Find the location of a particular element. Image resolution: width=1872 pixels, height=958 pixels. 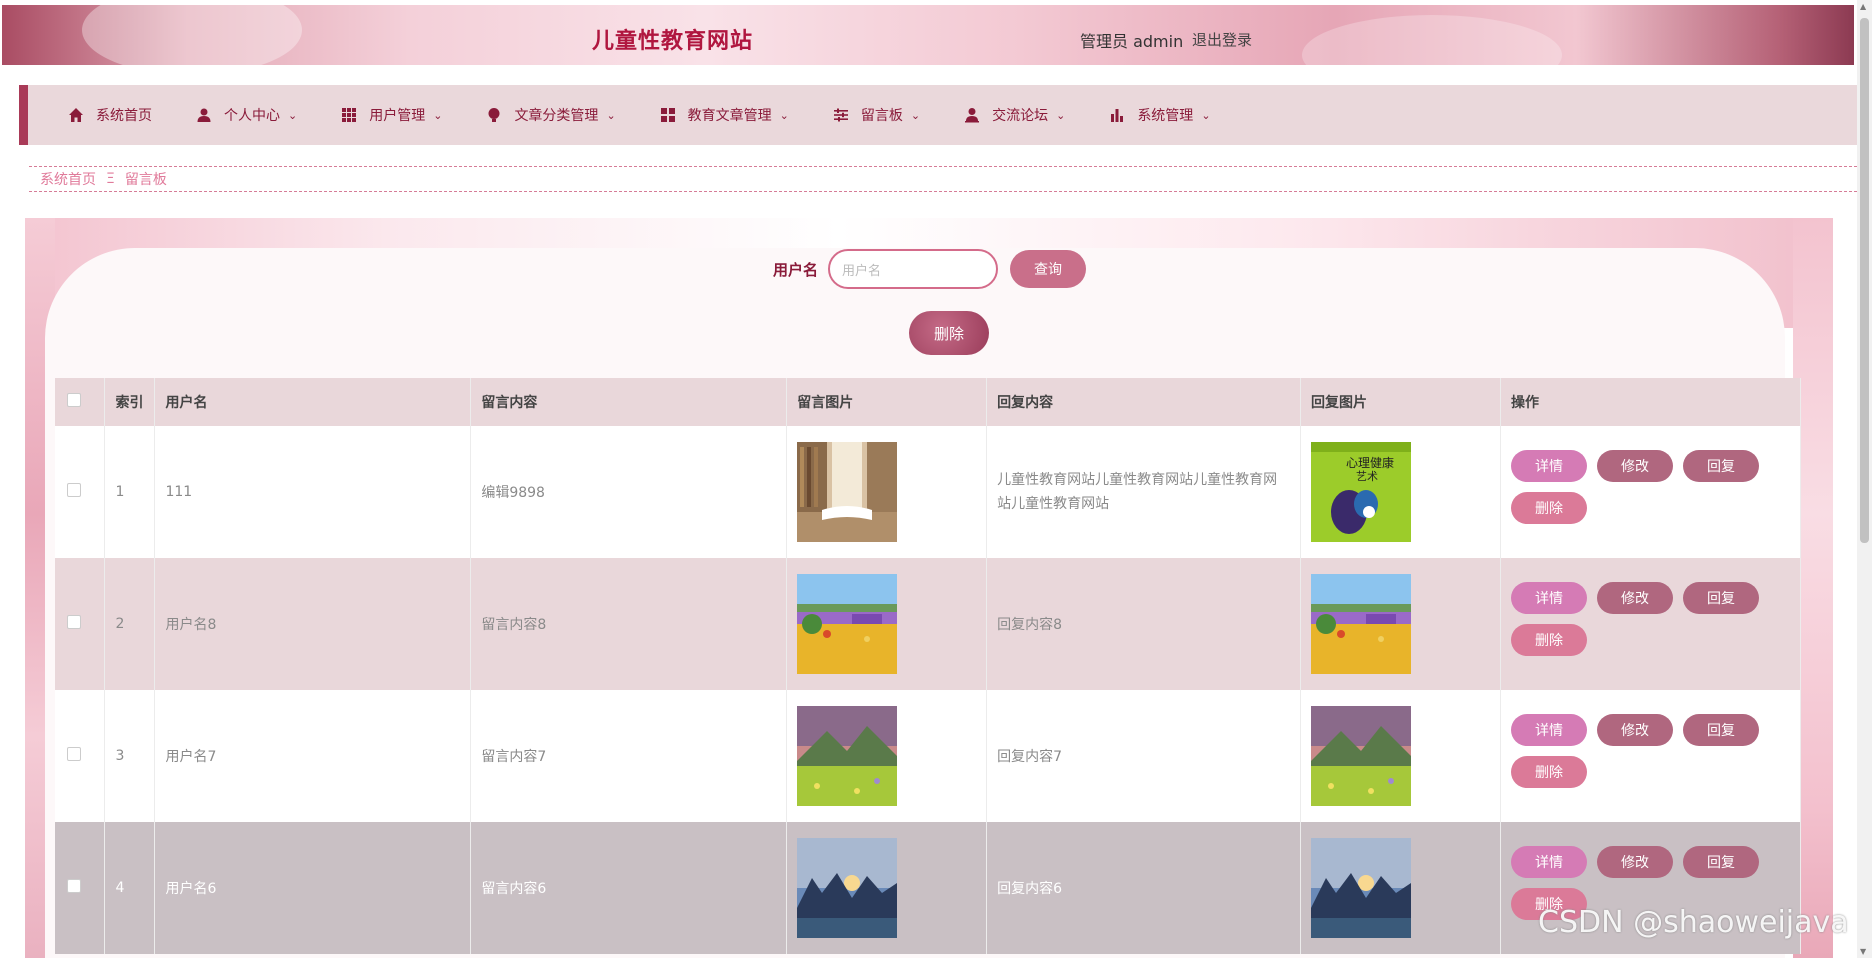

scrollbar-thumb is located at coordinates (1864, 280).